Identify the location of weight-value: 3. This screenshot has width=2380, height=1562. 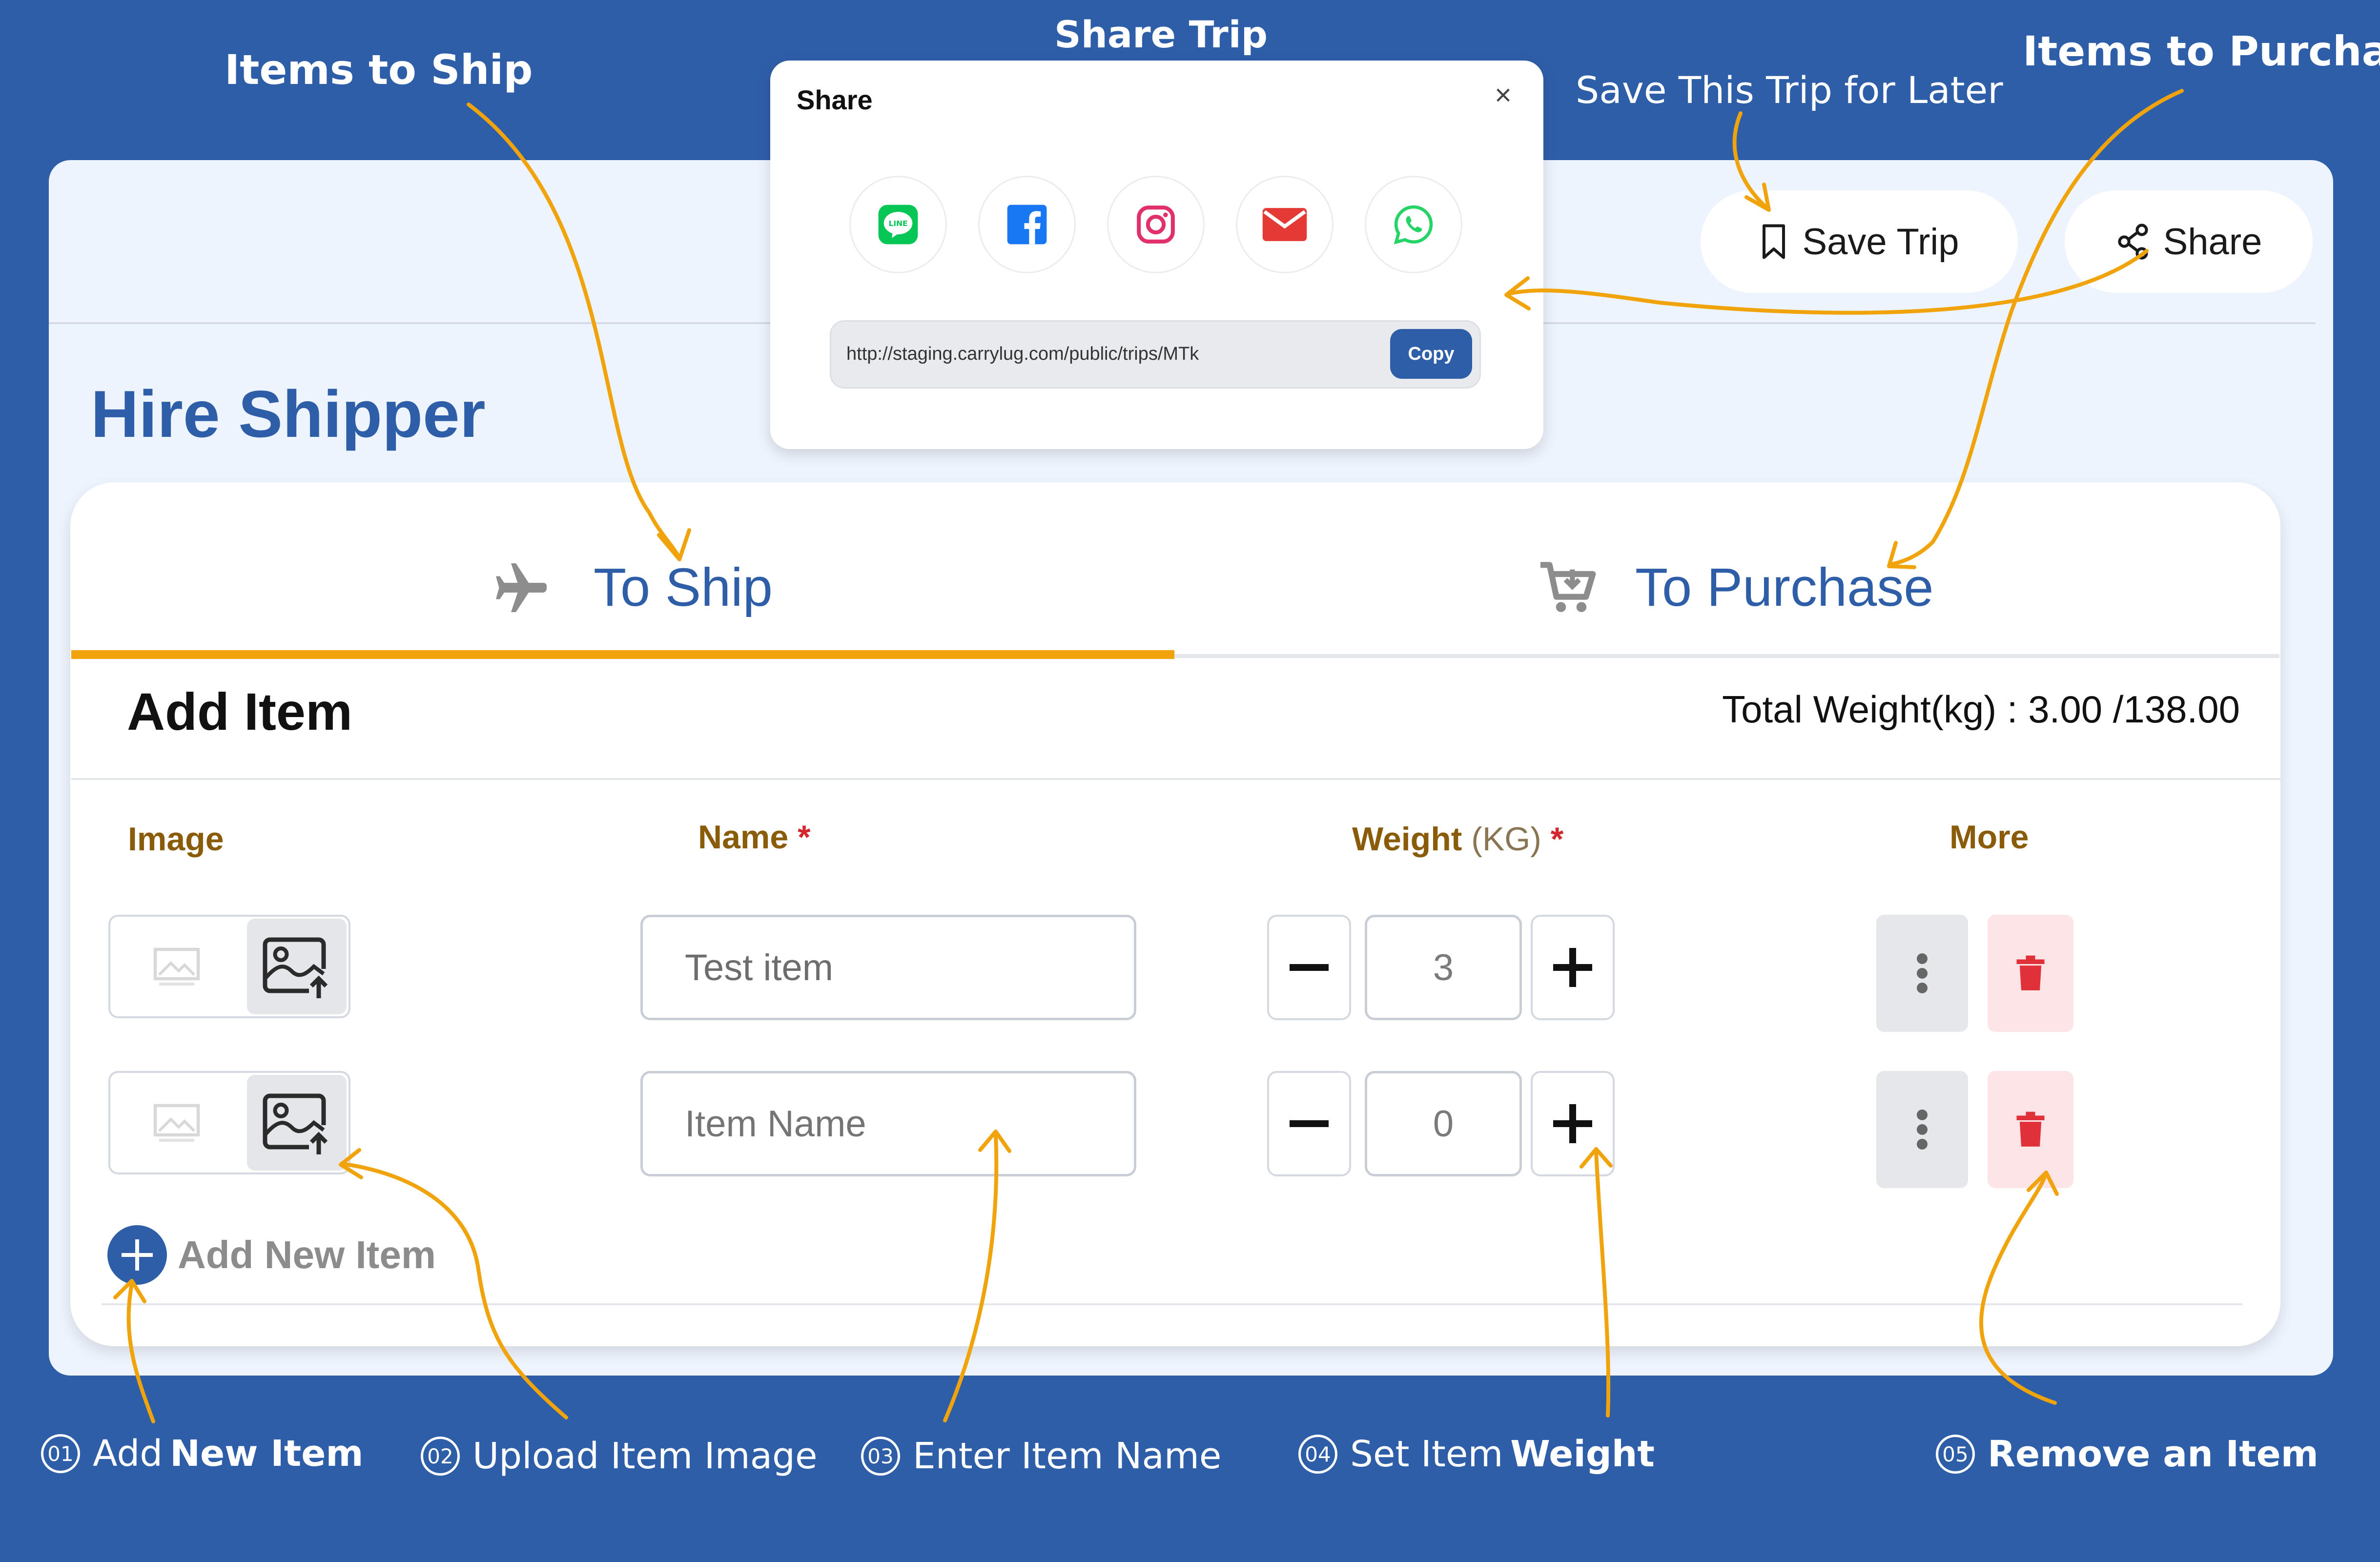
(1443, 967).